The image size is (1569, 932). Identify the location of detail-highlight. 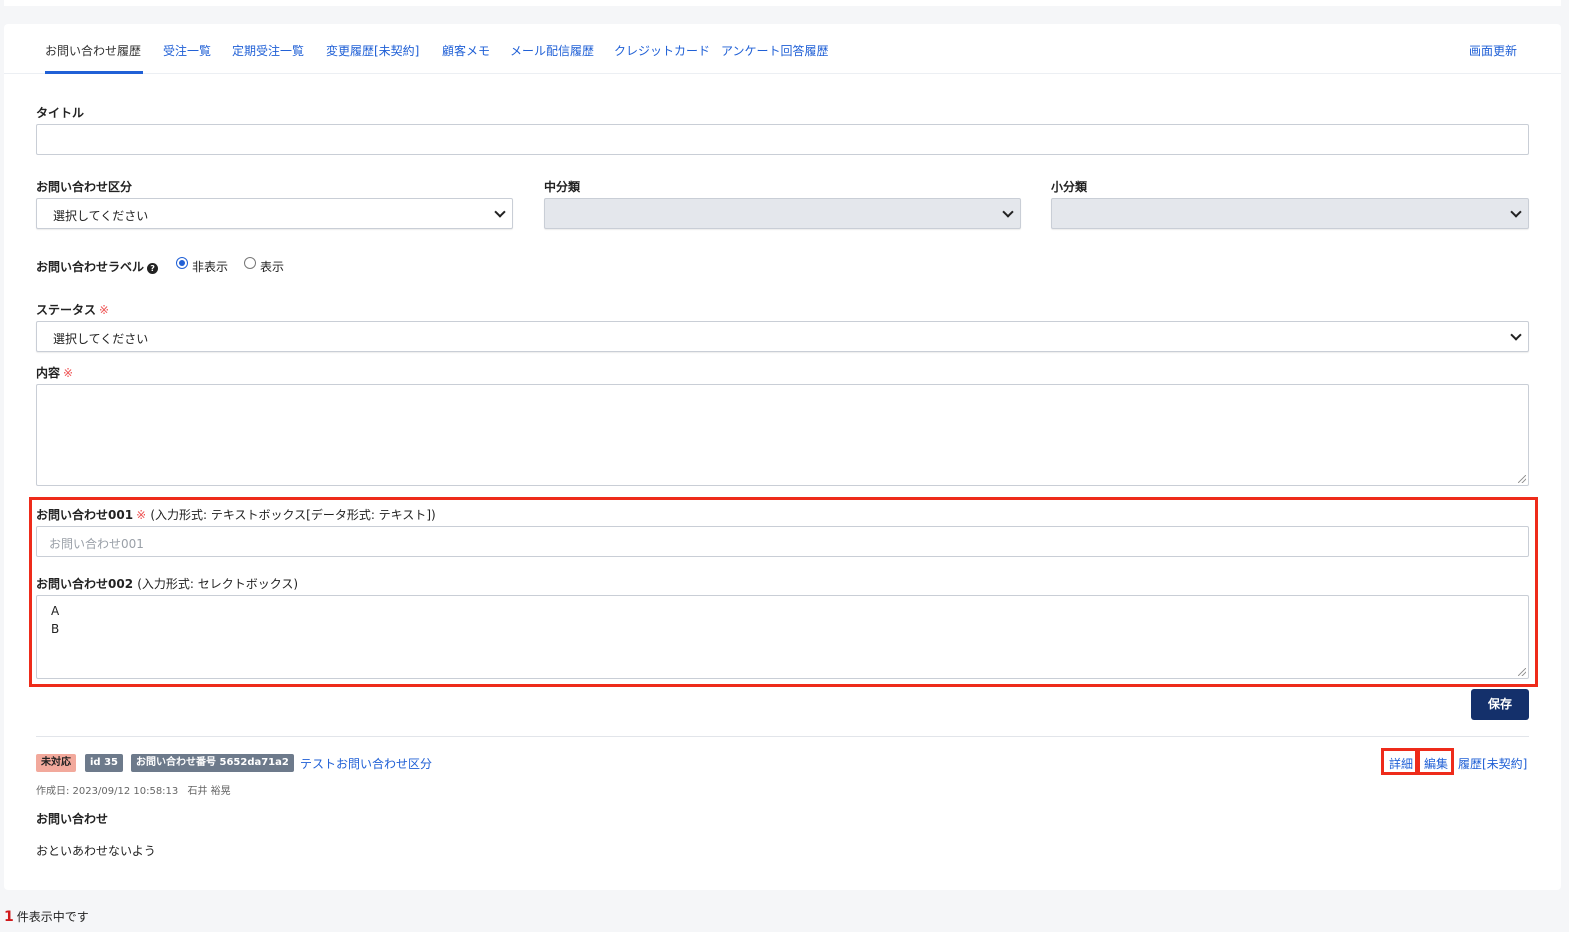
(1399, 761).